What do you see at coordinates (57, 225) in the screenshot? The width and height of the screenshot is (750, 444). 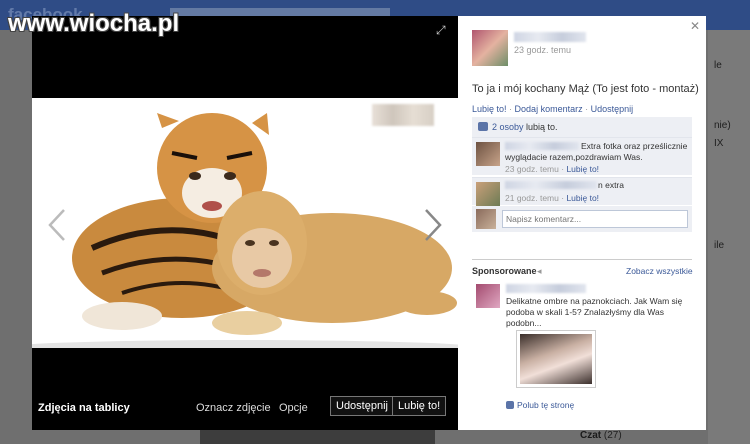 I see `chevron-left-icon` at bounding box center [57, 225].